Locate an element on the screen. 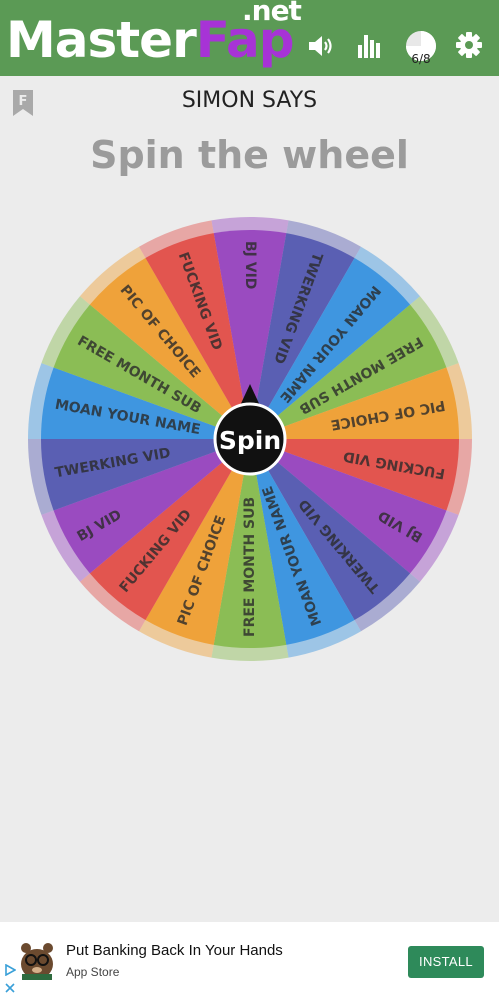 The height and width of the screenshot is (1000, 499). game-subtitle: SIMON SAYS is located at coordinates (249, 100).